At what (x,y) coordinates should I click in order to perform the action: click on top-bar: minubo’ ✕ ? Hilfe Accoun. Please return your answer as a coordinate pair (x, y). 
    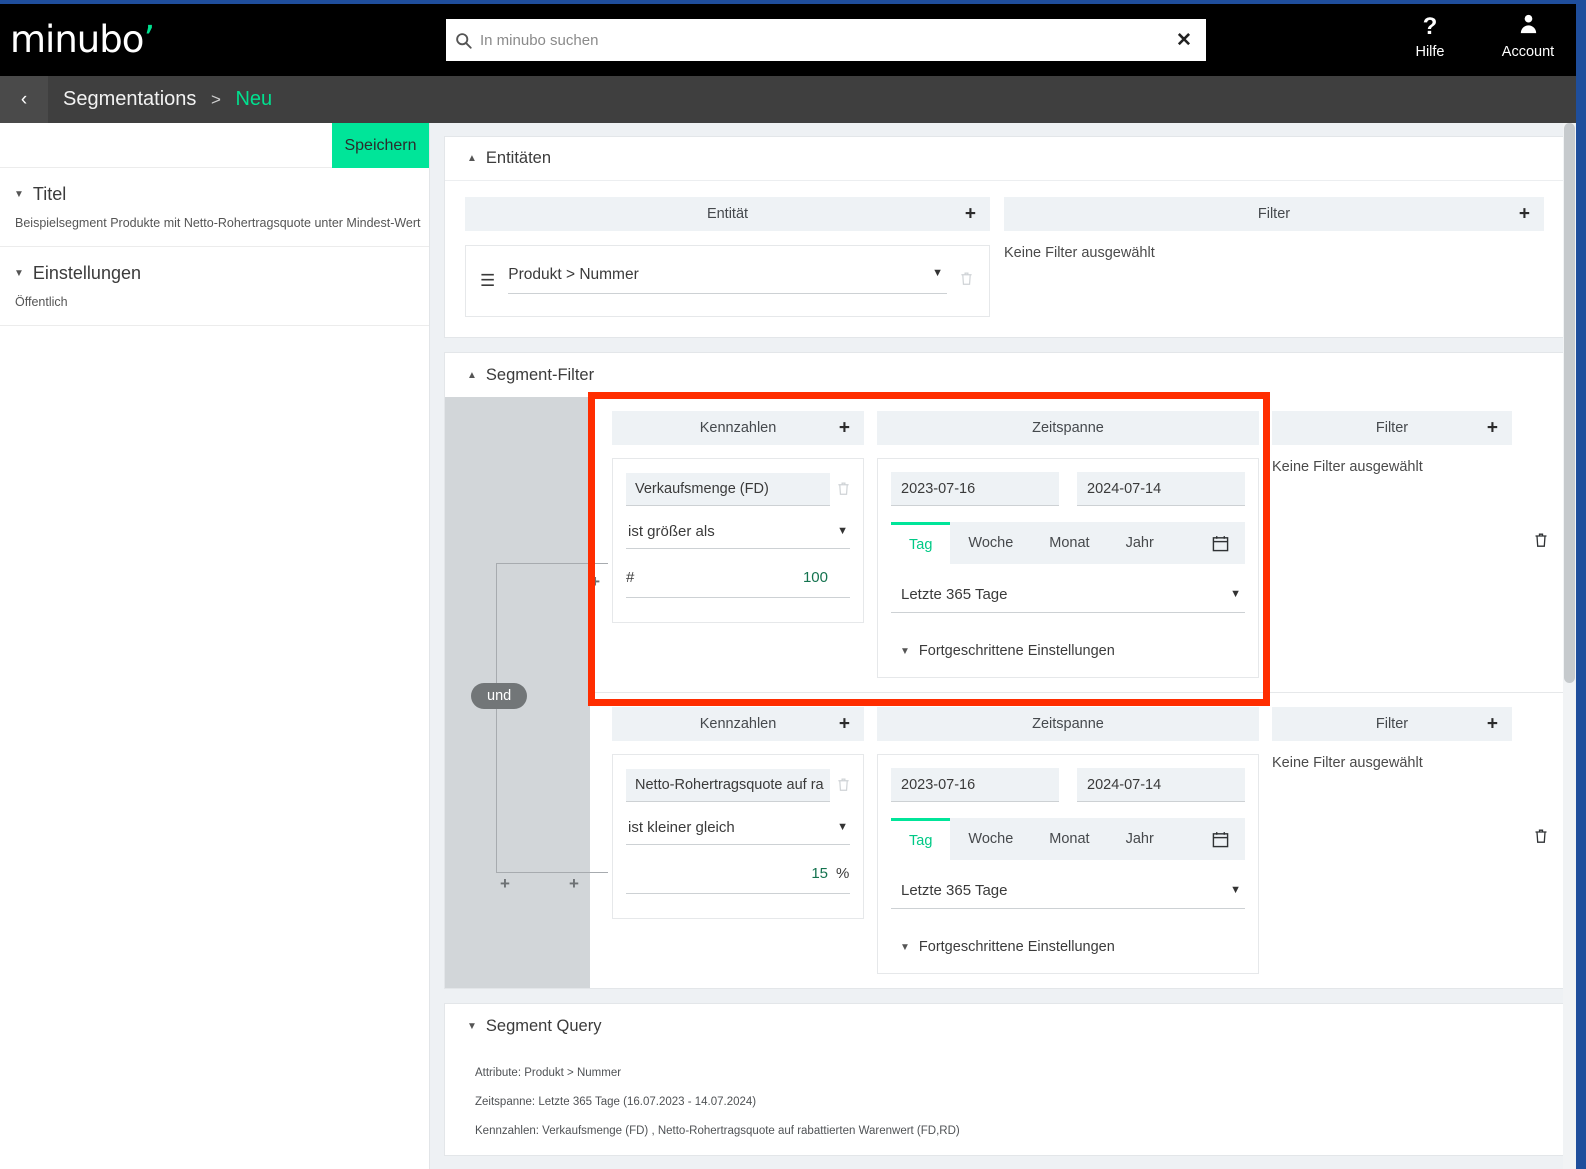
    Looking at the image, I should click on (788, 40).